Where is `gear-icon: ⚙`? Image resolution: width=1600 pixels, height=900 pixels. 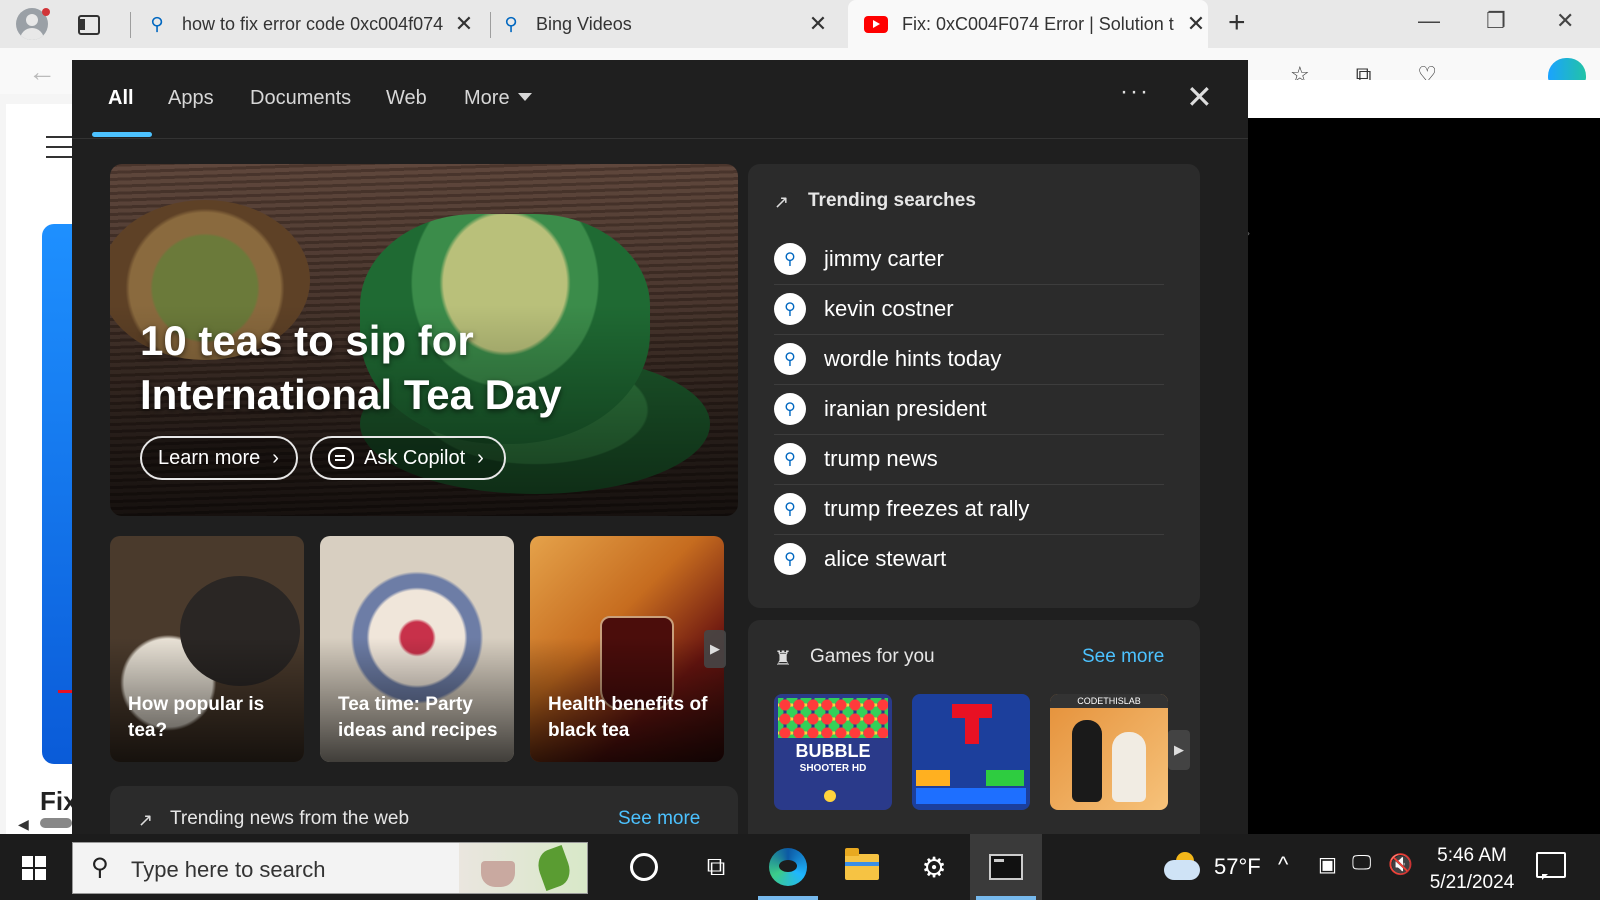 gear-icon: ⚙ is located at coordinates (934, 867).